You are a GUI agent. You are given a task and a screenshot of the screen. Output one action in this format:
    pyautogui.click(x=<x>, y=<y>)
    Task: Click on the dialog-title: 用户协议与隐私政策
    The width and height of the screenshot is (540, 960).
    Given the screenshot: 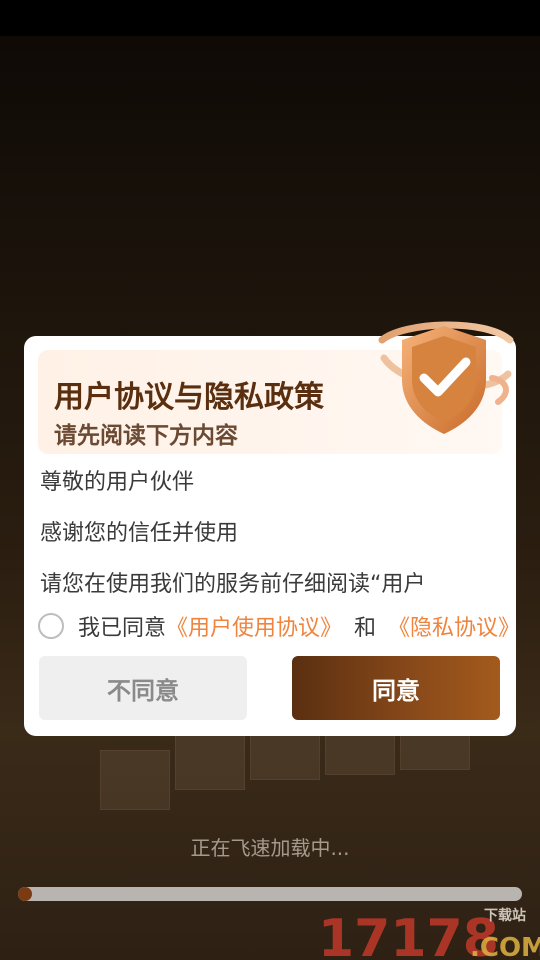 What is the action you would take?
    pyautogui.click(x=189, y=397)
    